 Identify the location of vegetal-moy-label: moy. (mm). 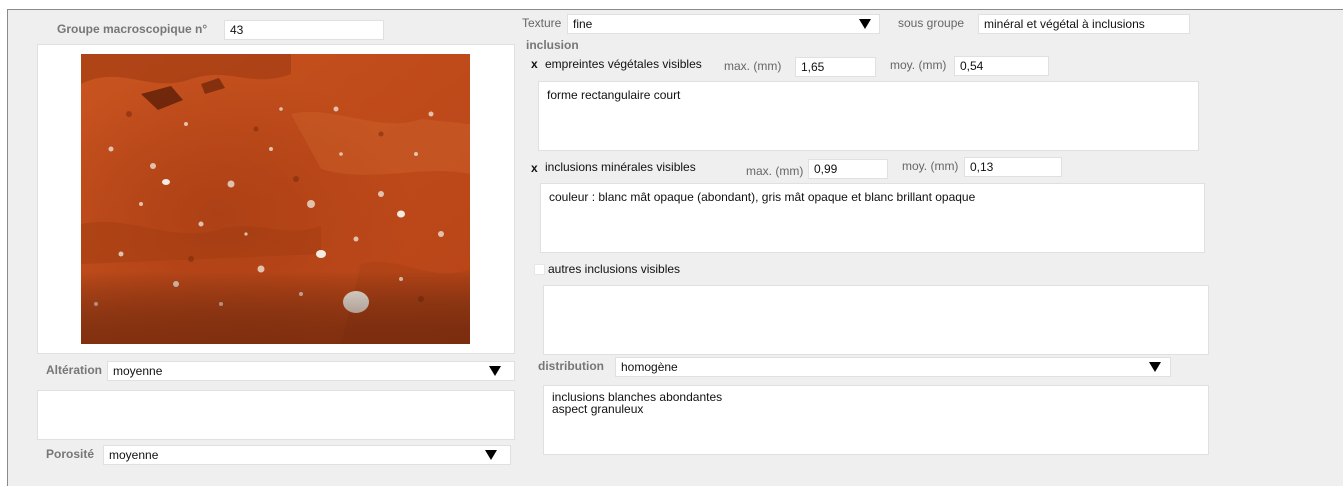
(918, 65).